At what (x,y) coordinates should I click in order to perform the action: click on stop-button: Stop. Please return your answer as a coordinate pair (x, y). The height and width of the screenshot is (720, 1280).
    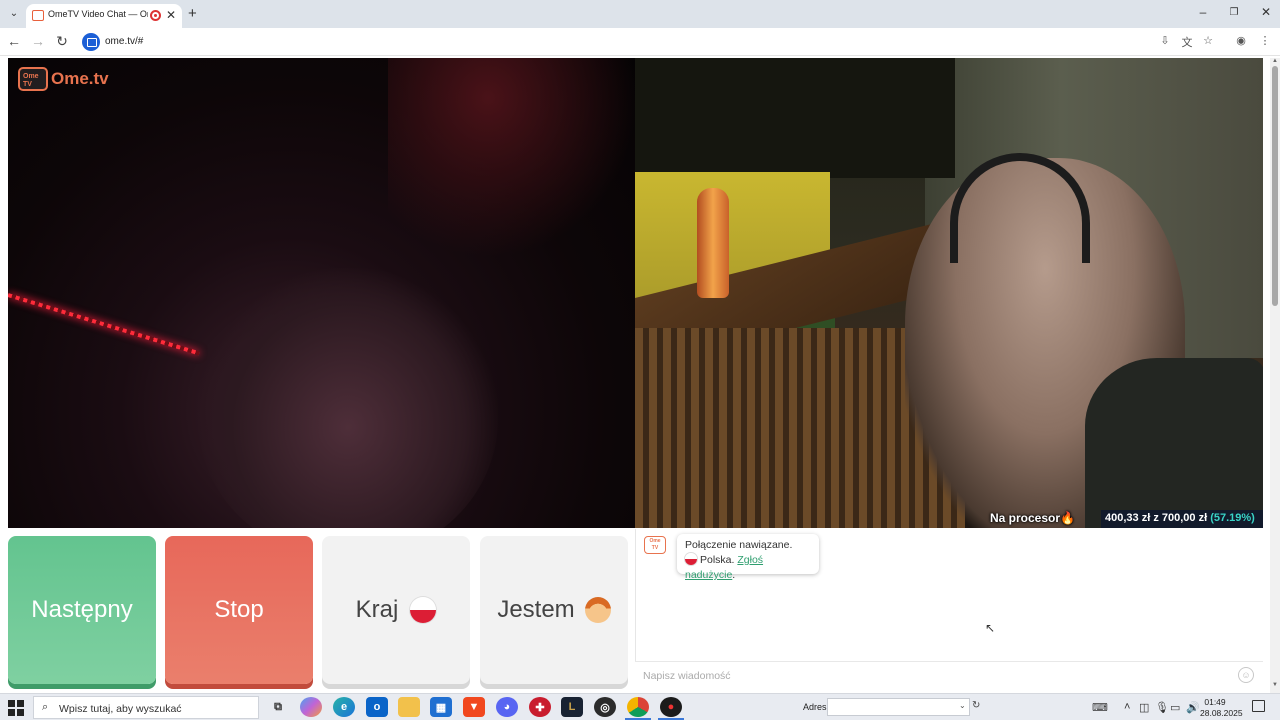
    Looking at the image, I should click on (239, 610).